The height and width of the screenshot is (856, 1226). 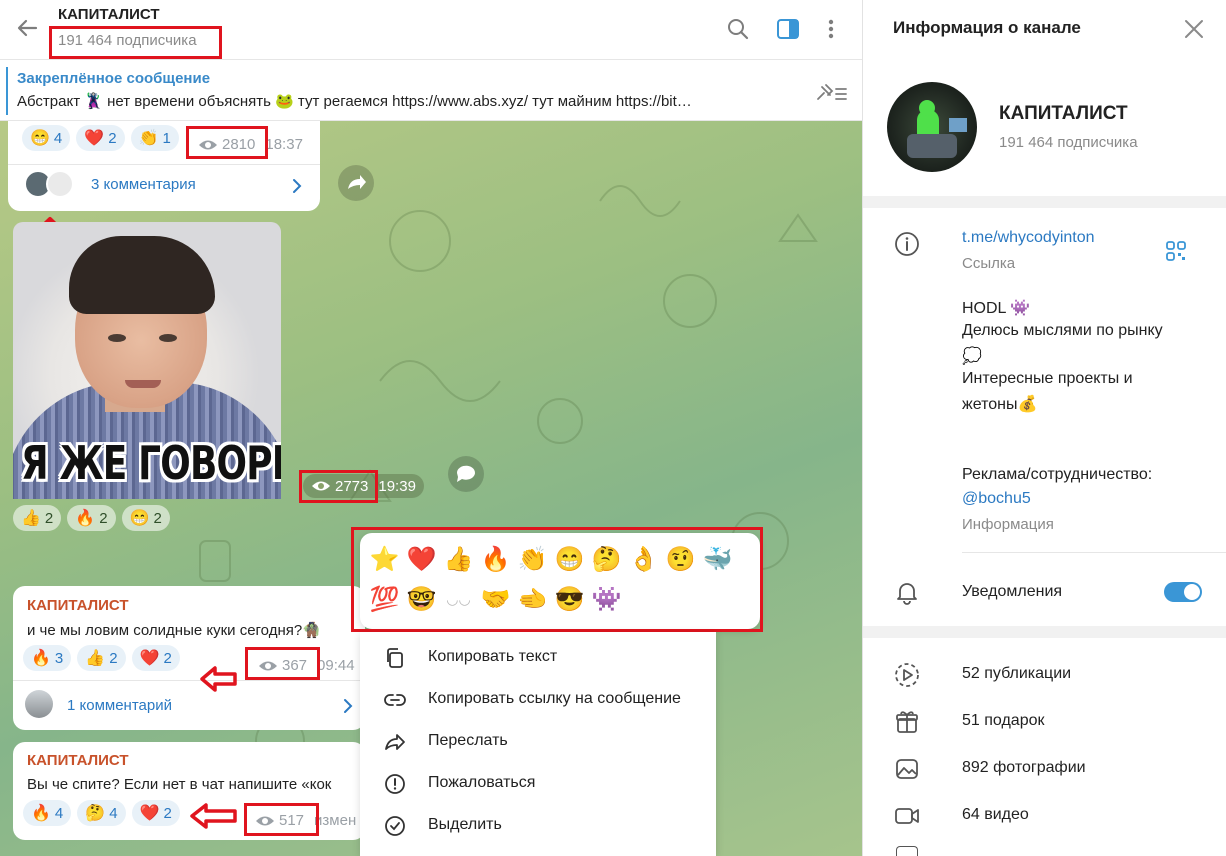 I want to click on menu-item-forward: Переслать, so click(x=538, y=743).